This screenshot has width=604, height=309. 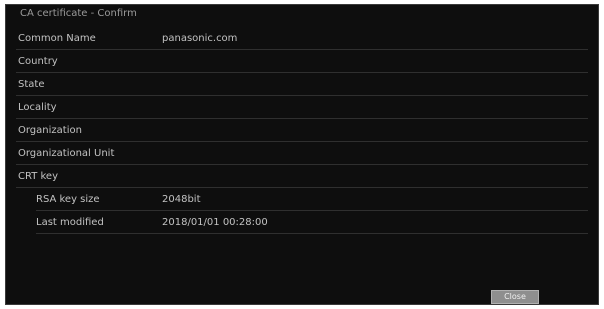 What do you see at coordinates (302, 84) in the screenshot?
I see `field-row-state: State` at bounding box center [302, 84].